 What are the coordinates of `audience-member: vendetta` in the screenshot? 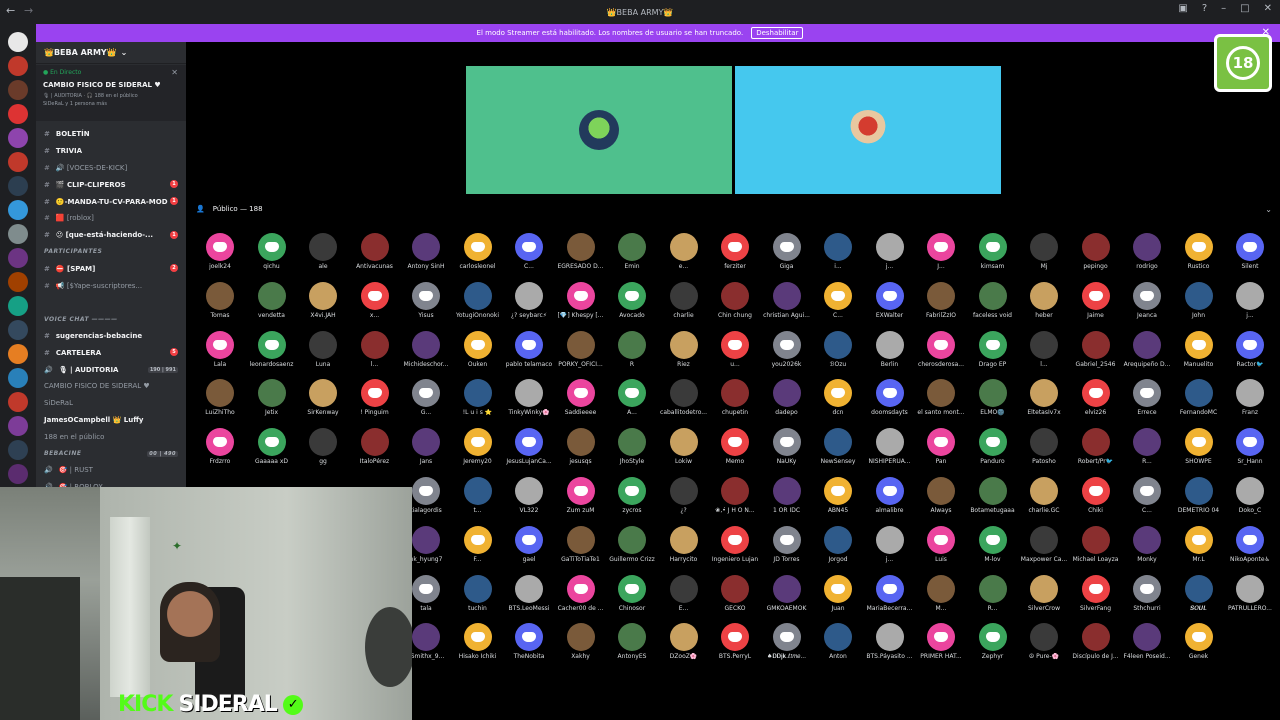 It's located at (272, 305).